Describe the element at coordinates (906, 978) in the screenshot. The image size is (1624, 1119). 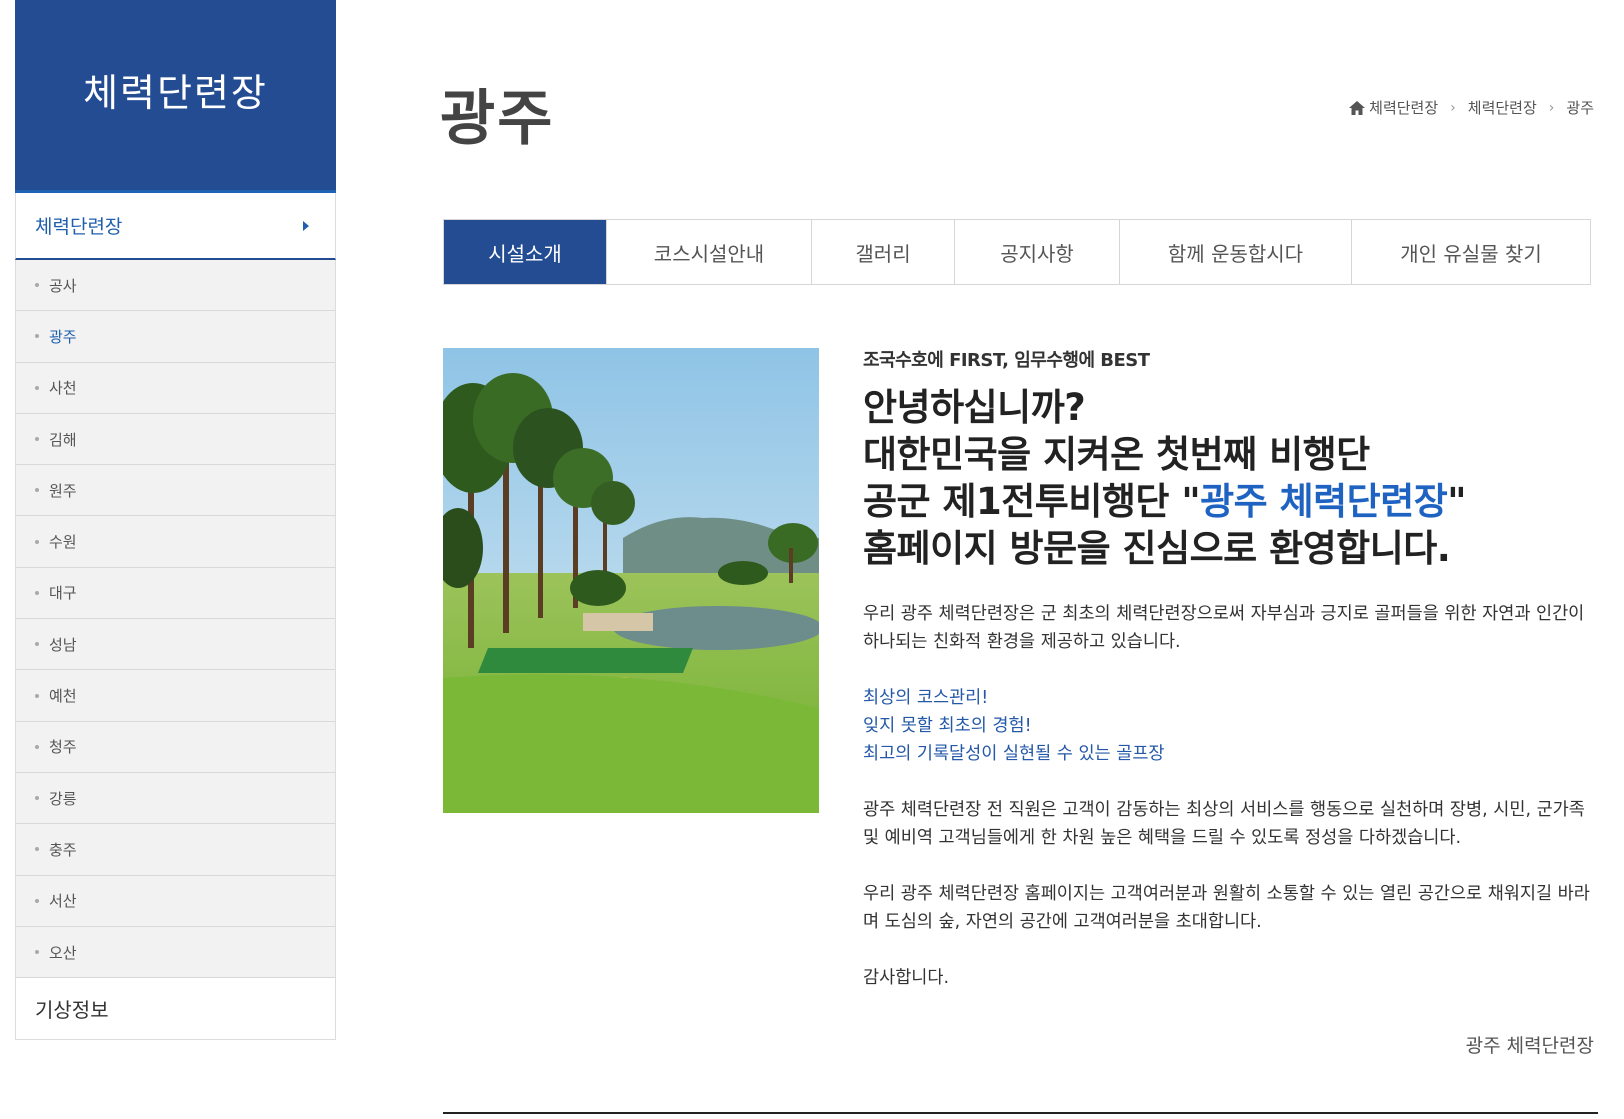
I see `thanks-text: 감사합니다.` at that location.